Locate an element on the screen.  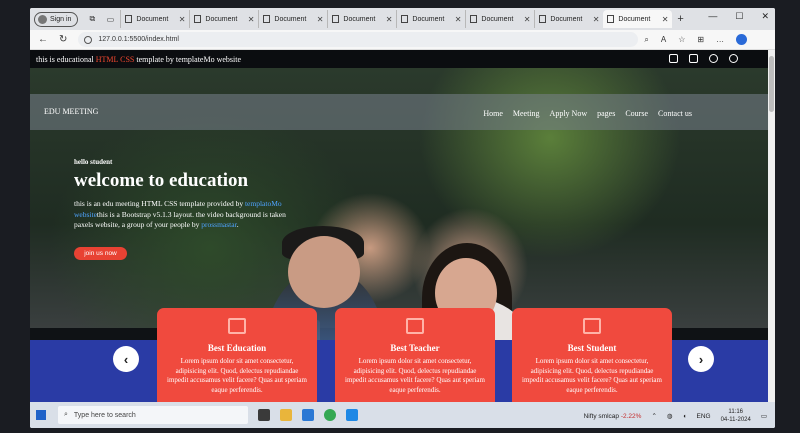
mail-icon is located at coordinates (308, 415).